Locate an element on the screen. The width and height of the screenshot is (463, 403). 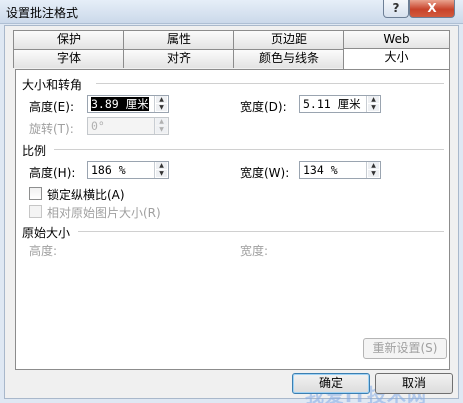
scale-width-value: 134 % is located at coordinates (320, 170).